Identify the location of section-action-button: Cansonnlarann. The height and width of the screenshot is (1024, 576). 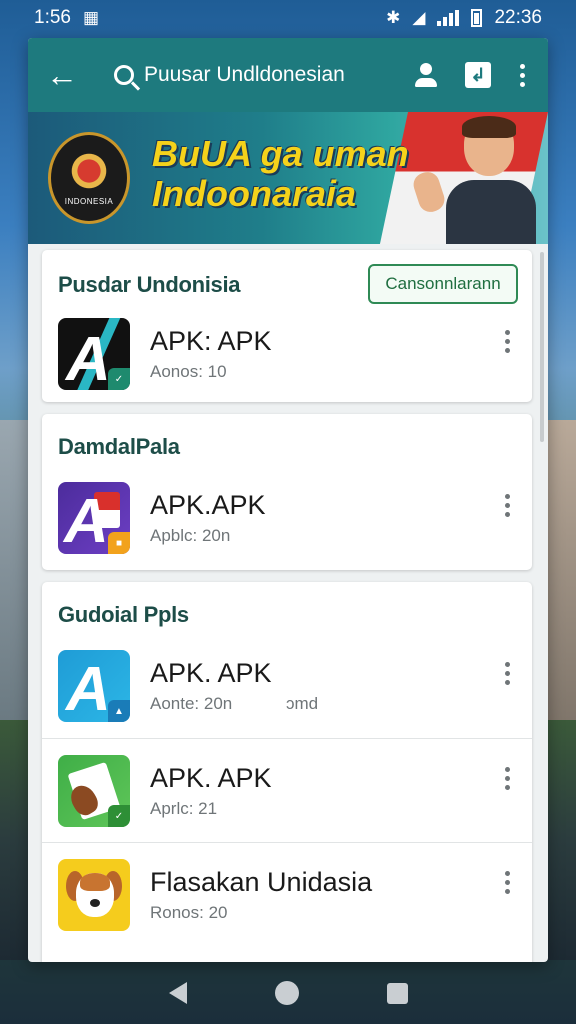
(443, 284).